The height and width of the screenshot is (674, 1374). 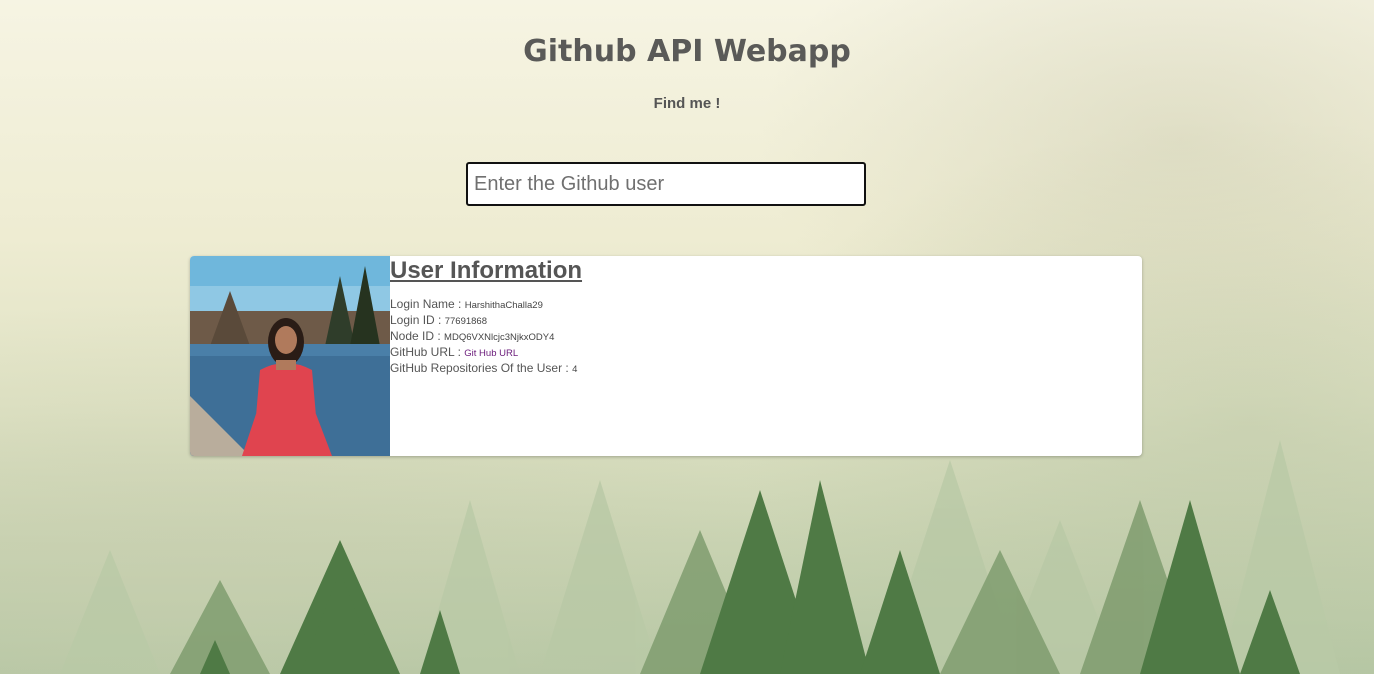 What do you see at coordinates (479, 368) in the screenshot?
I see `repos-label: GitHub Repositories Of the User :` at bounding box center [479, 368].